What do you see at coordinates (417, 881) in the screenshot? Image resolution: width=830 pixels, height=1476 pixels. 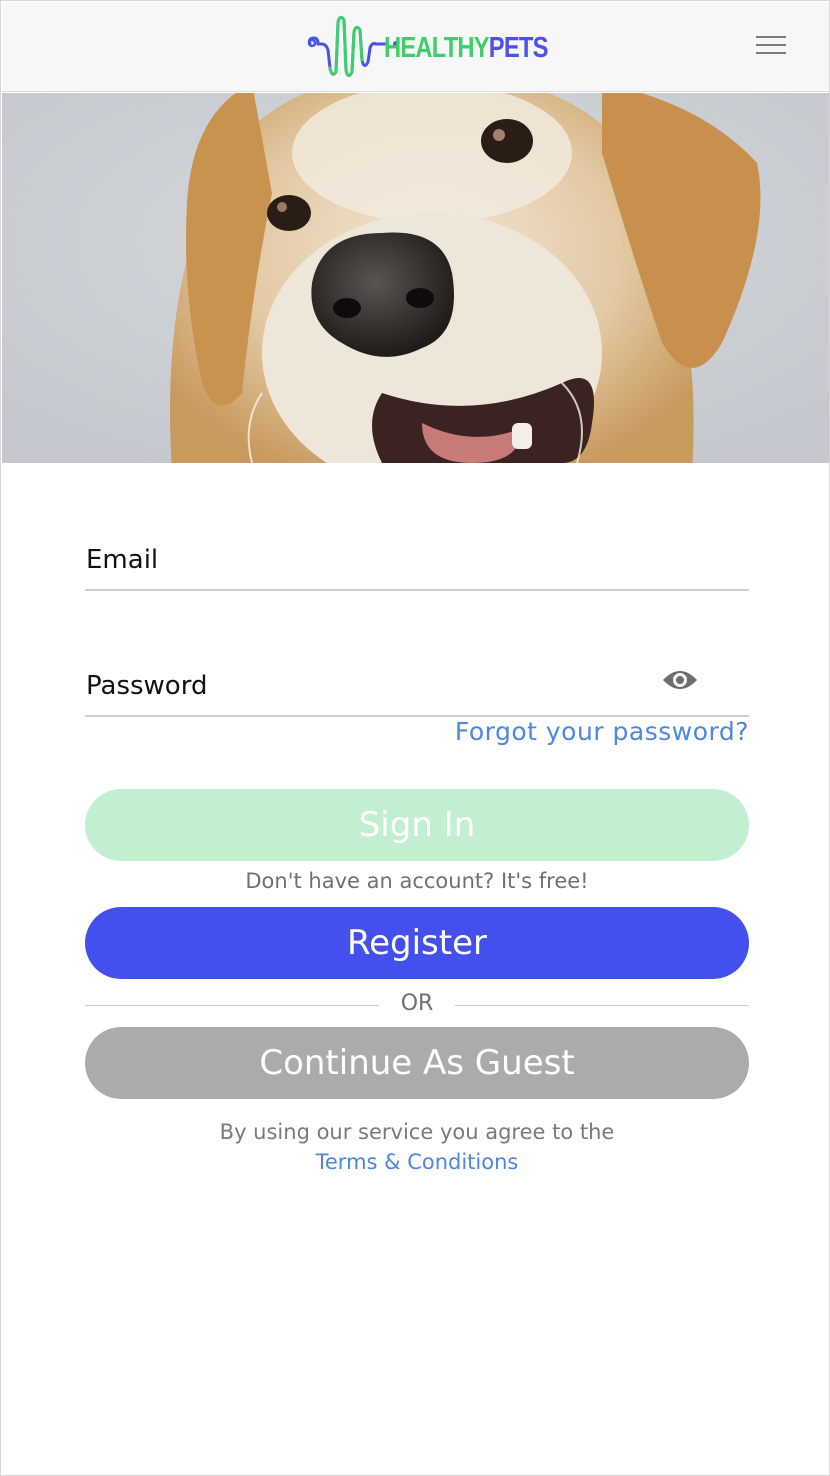 I see `no-account-text: Don't have an account? It's free!` at bounding box center [417, 881].